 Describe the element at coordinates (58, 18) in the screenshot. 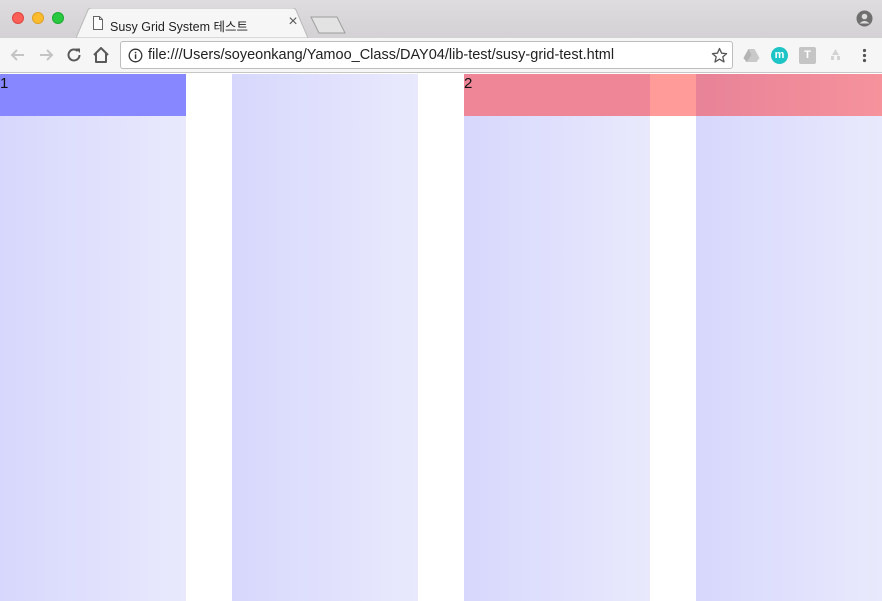

I see `maximize-window-button` at that location.